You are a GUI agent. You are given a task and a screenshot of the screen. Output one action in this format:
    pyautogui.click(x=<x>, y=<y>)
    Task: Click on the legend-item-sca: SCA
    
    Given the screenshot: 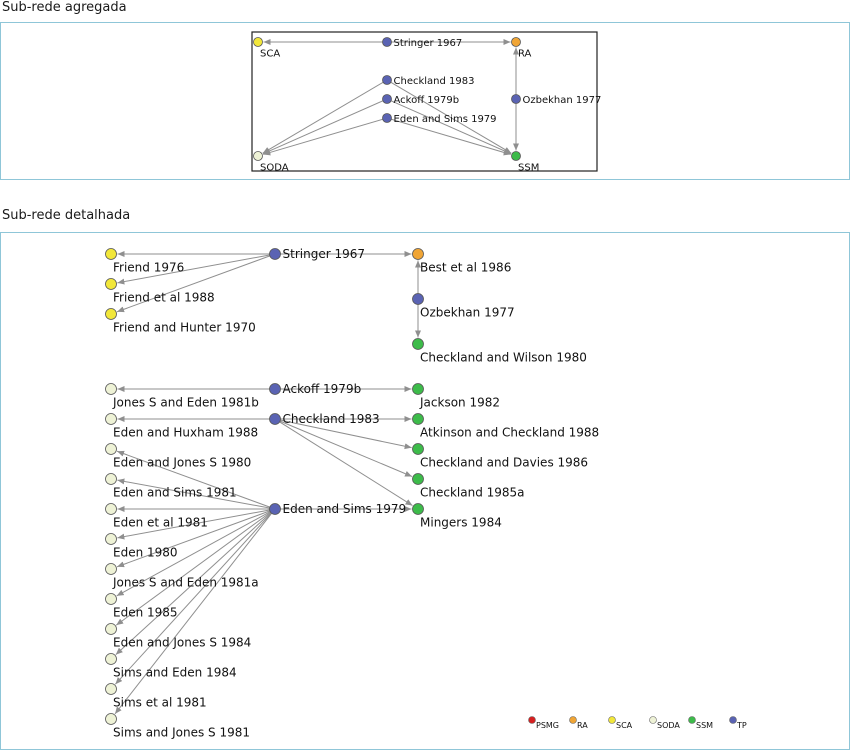 What is the action you would take?
    pyautogui.click(x=620, y=723)
    